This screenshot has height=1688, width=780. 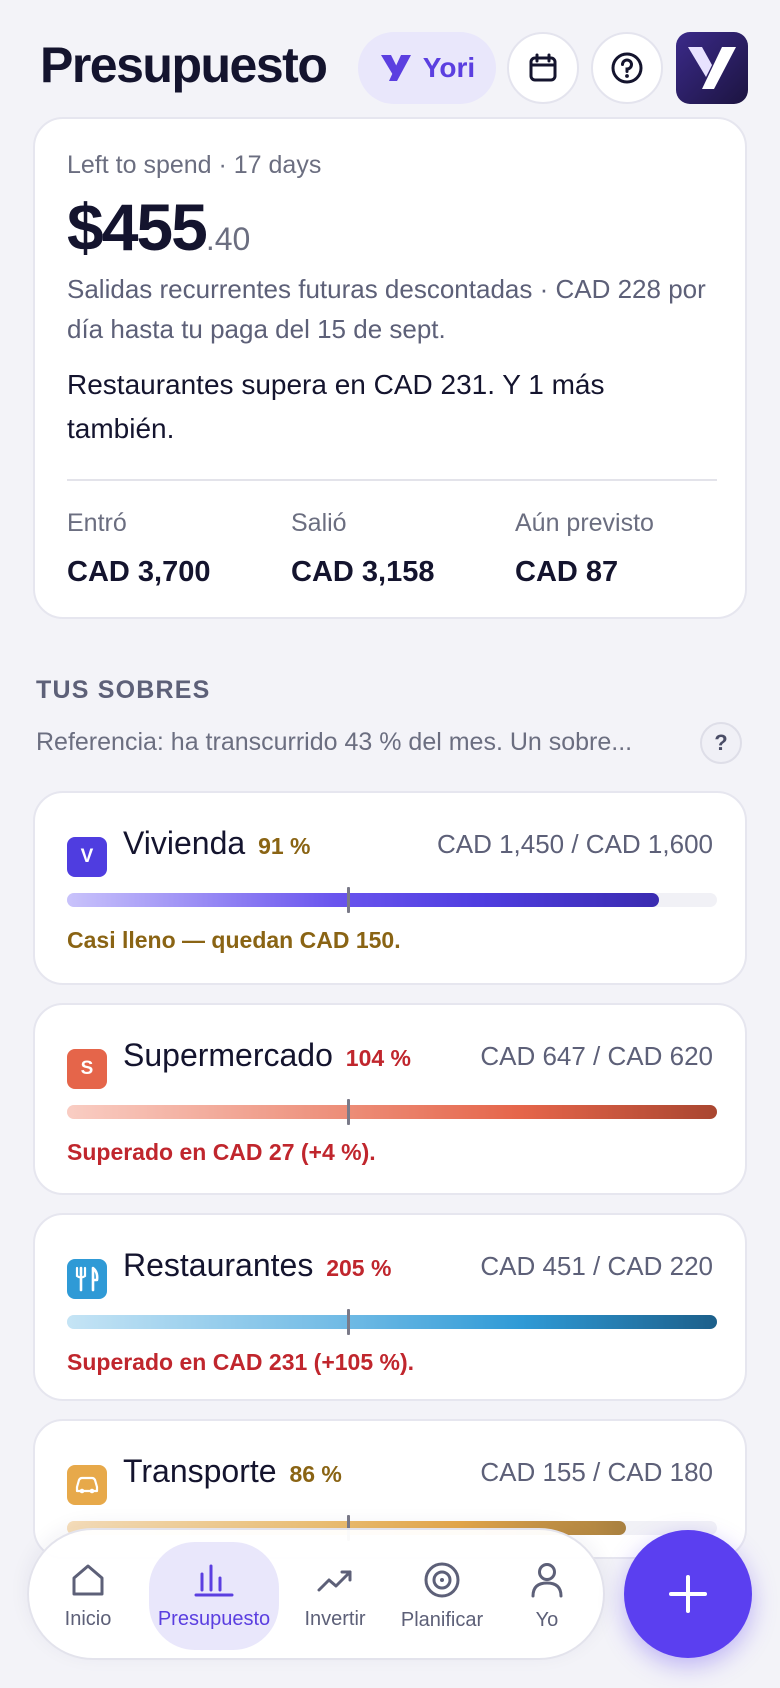 I want to click on yori-label: Yori, so click(x=449, y=67).